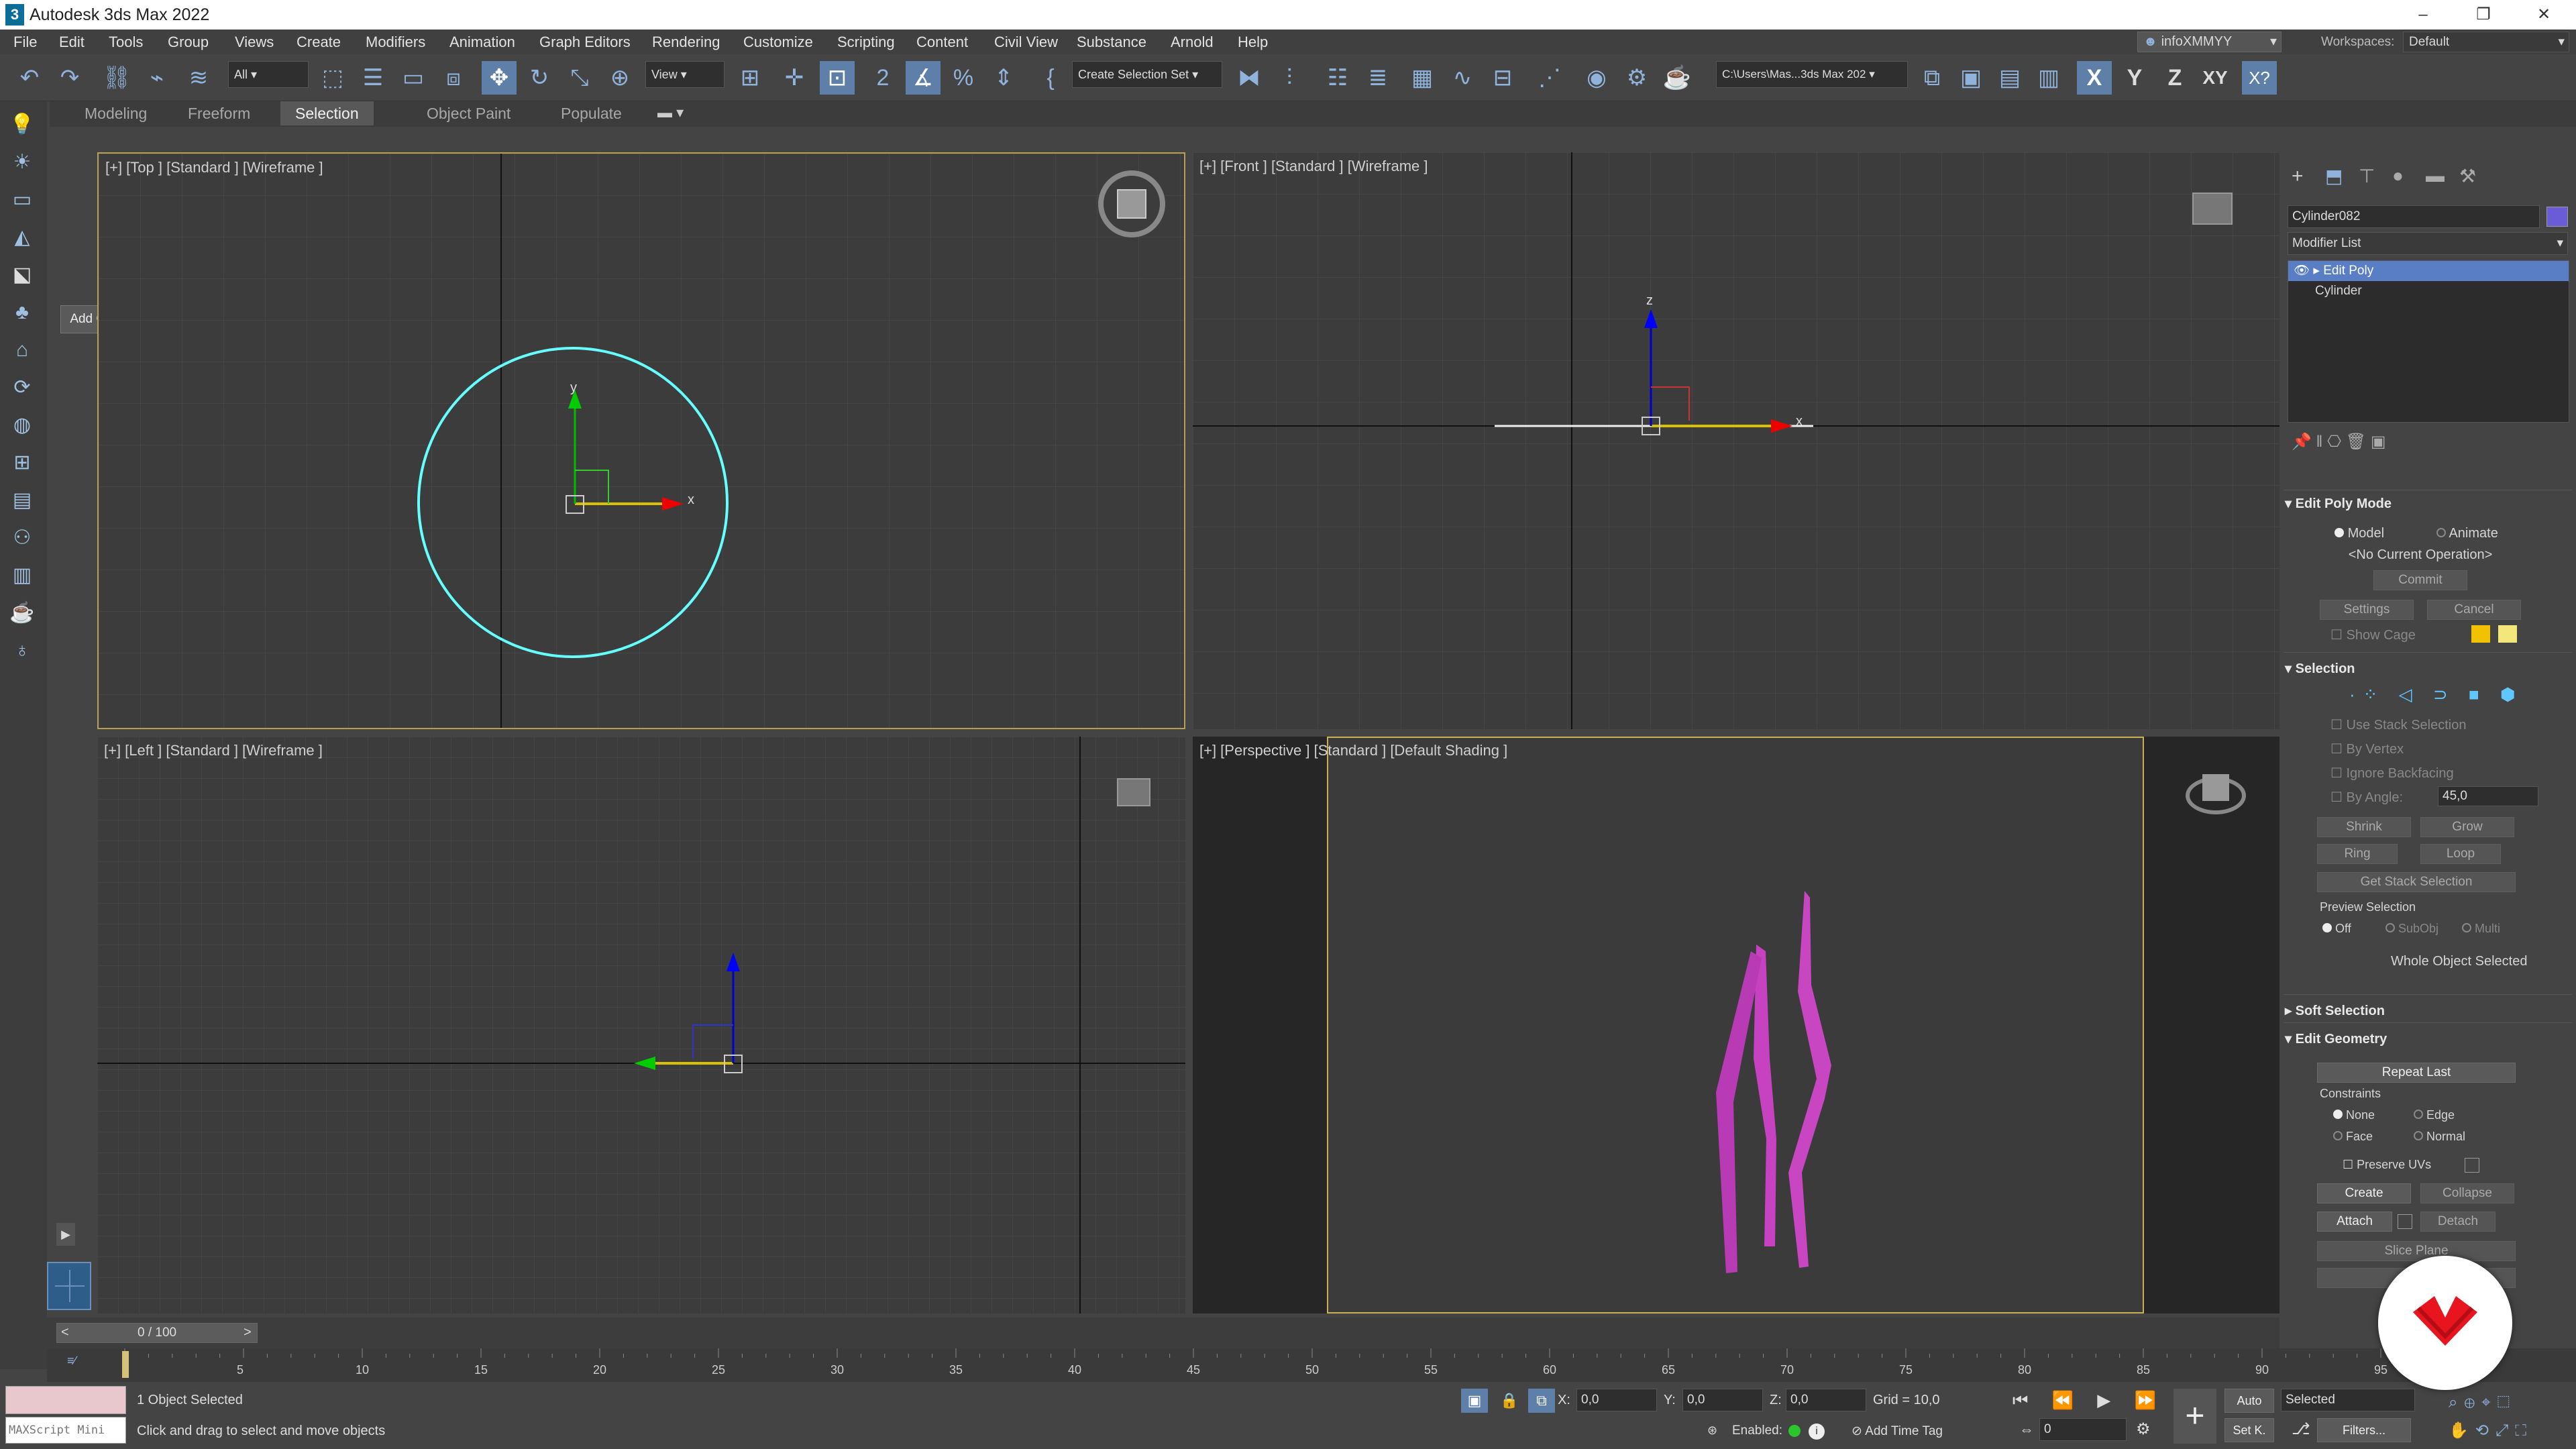 Image resolution: width=2576 pixels, height=1449 pixels. Describe the element at coordinates (2195, 1416) in the screenshot. I see `set-key-big-icon: +` at that location.